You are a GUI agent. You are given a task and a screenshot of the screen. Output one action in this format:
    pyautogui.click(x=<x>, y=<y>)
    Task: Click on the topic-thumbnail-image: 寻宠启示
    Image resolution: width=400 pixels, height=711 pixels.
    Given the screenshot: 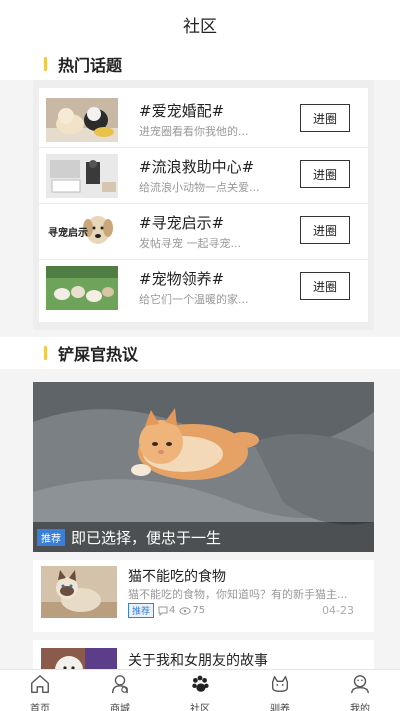 What is the action you would take?
    pyautogui.click(x=82, y=232)
    